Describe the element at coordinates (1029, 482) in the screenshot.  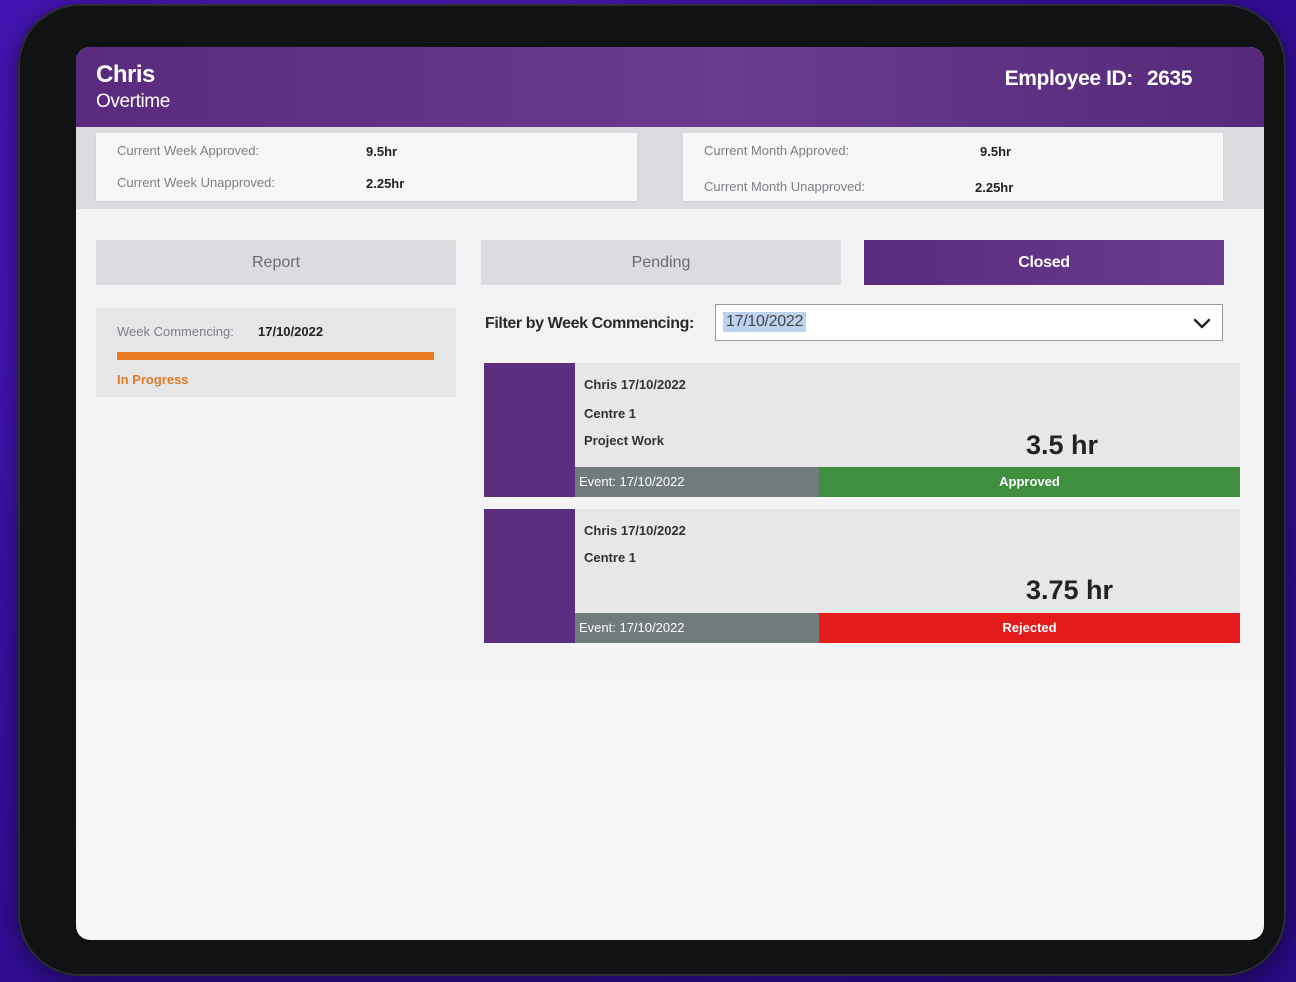
I see `entry-status-approved: Approved` at that location.